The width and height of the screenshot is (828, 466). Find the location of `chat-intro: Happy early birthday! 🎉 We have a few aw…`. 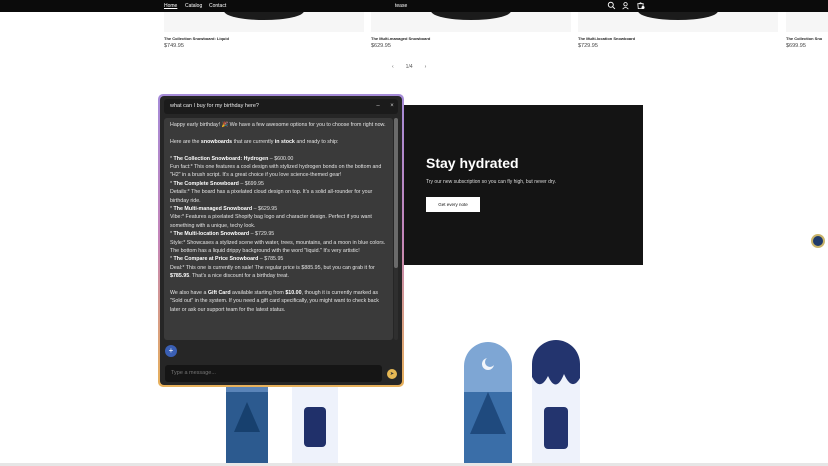

chat-intro: Happy early birthday! 🎉 We have a few aw… is located at coordinates (278, 125).